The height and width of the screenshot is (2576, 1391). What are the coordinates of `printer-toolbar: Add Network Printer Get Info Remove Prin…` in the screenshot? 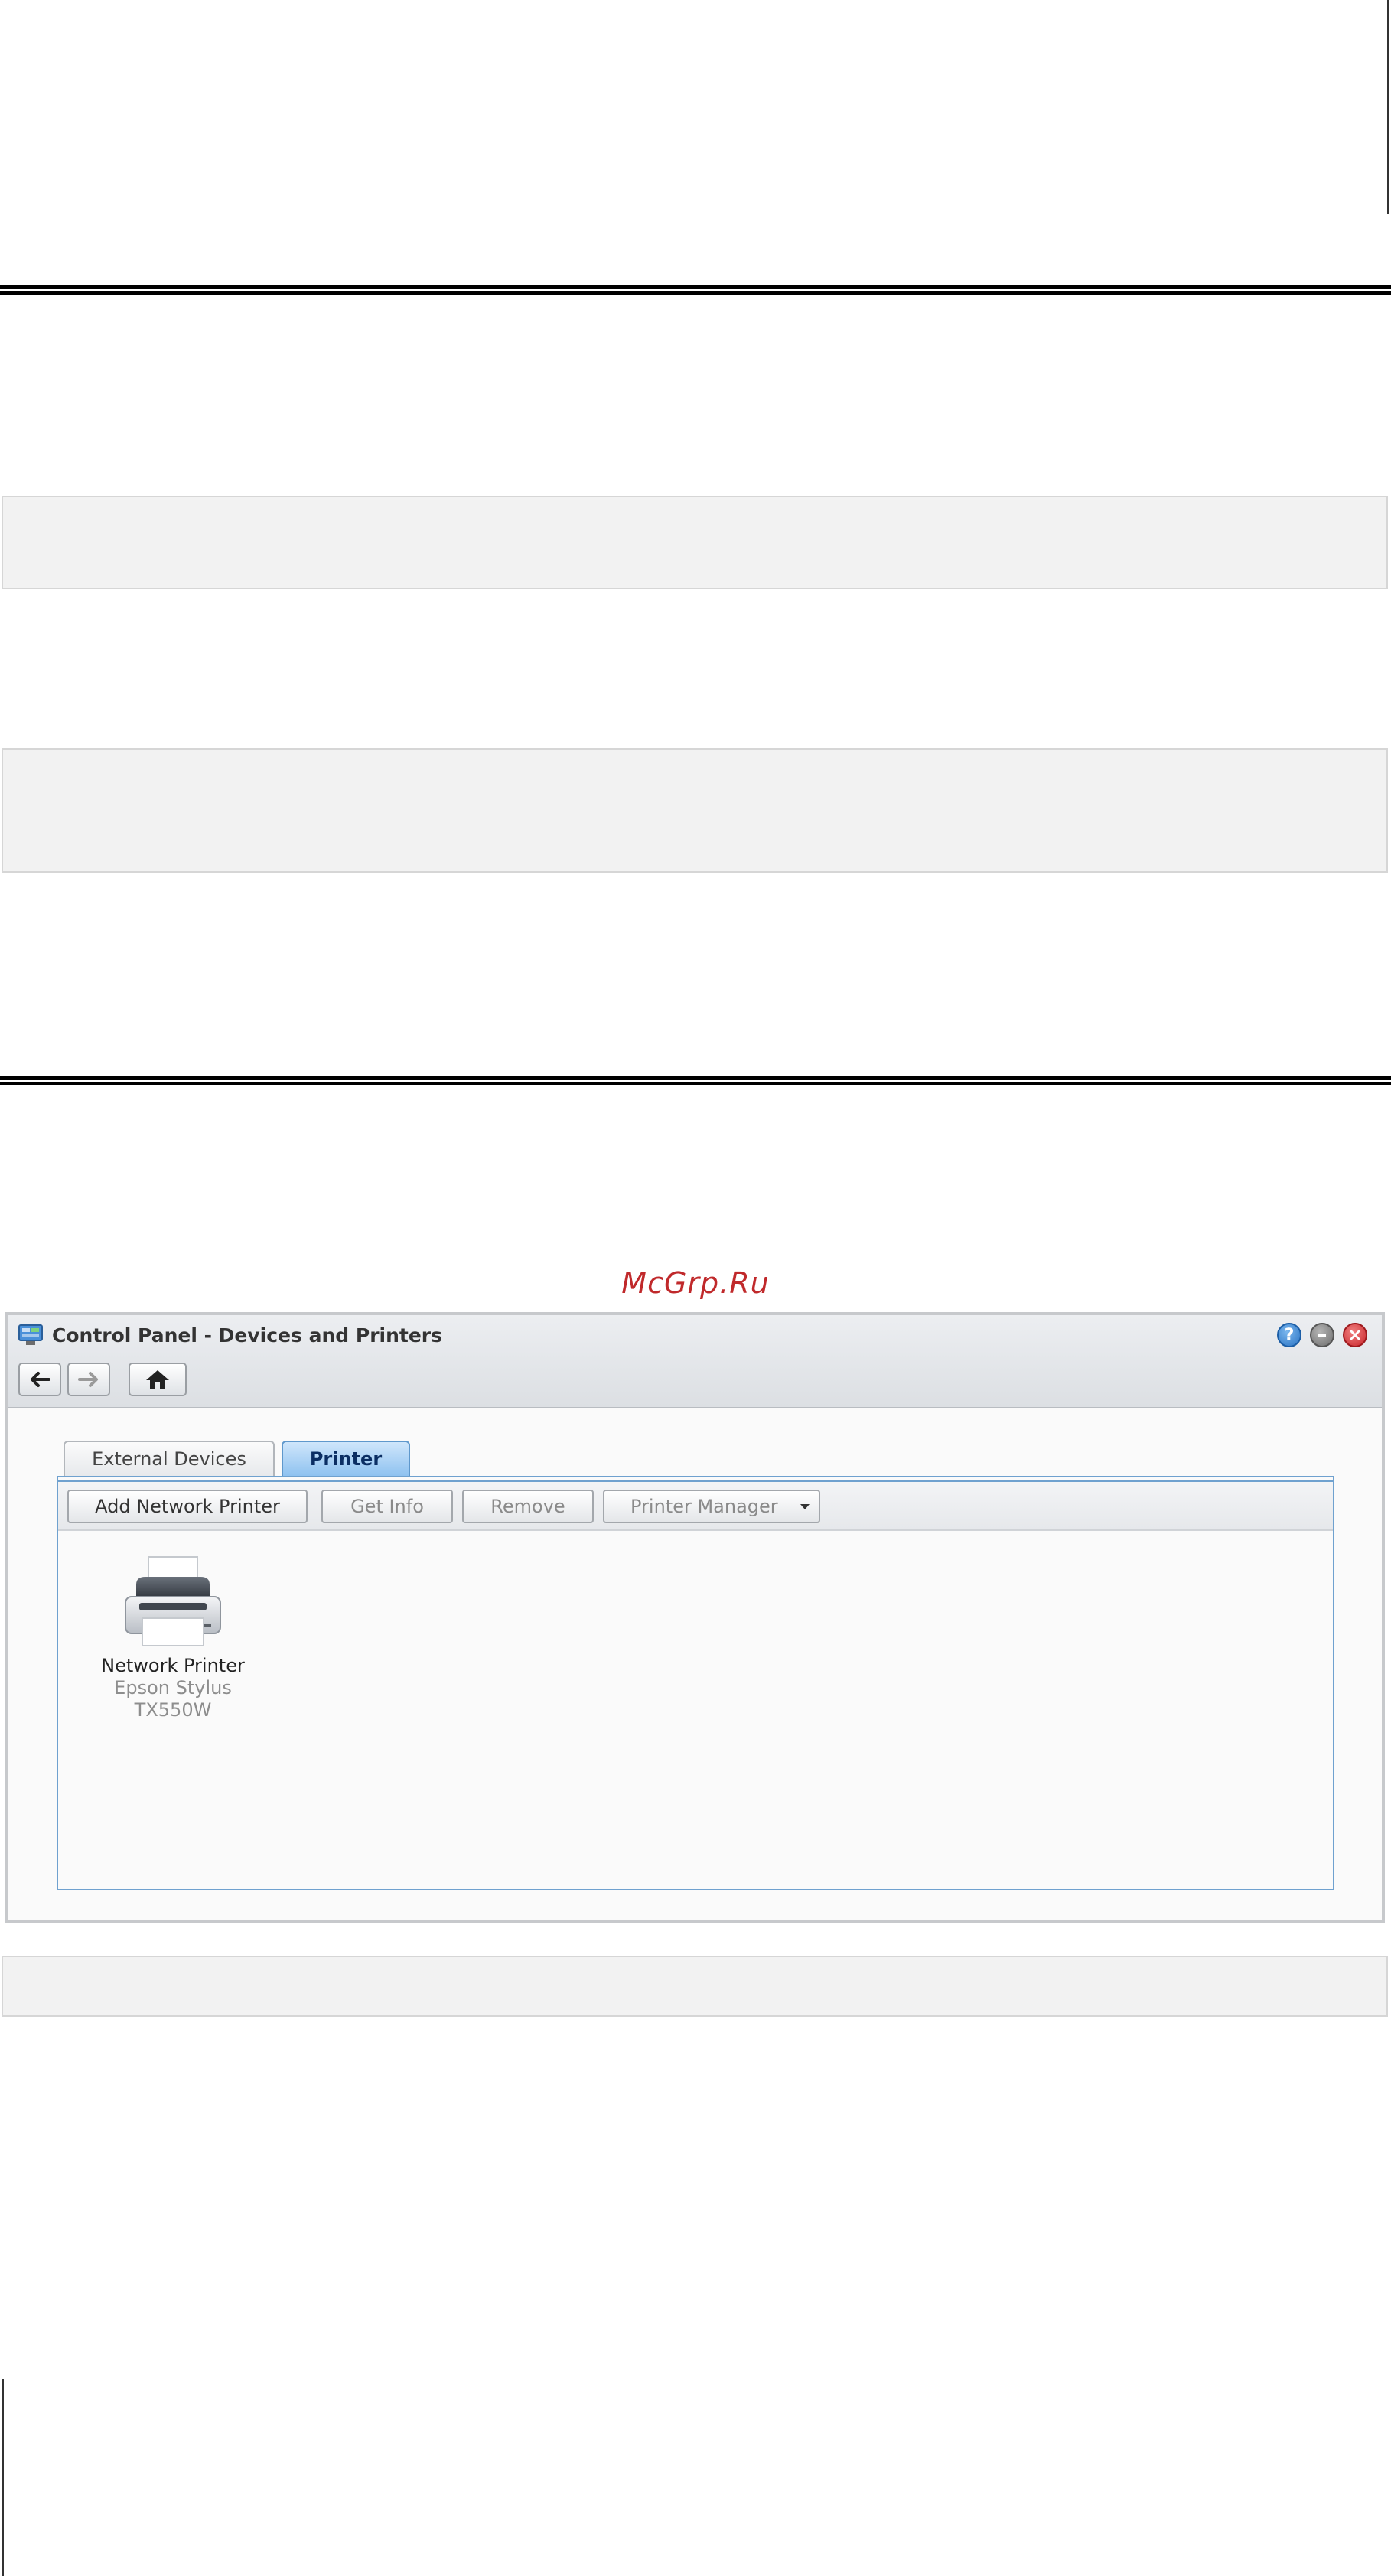 It's located at (695, 1507).